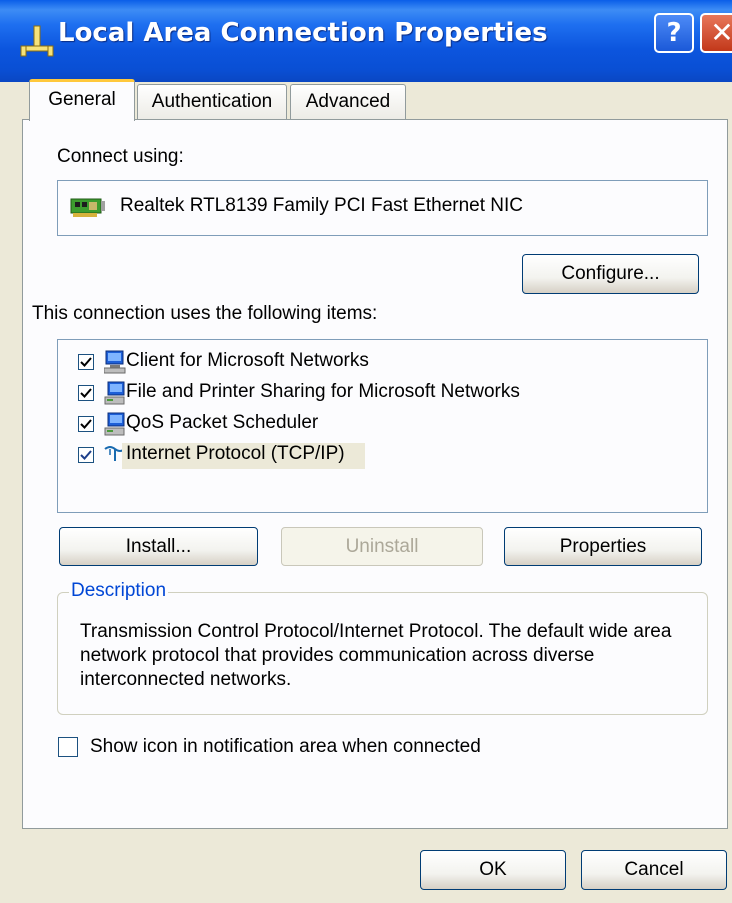 This screenshot has height=903, width=732. I want to click on show-icon-checkbox, so click(68, 747).